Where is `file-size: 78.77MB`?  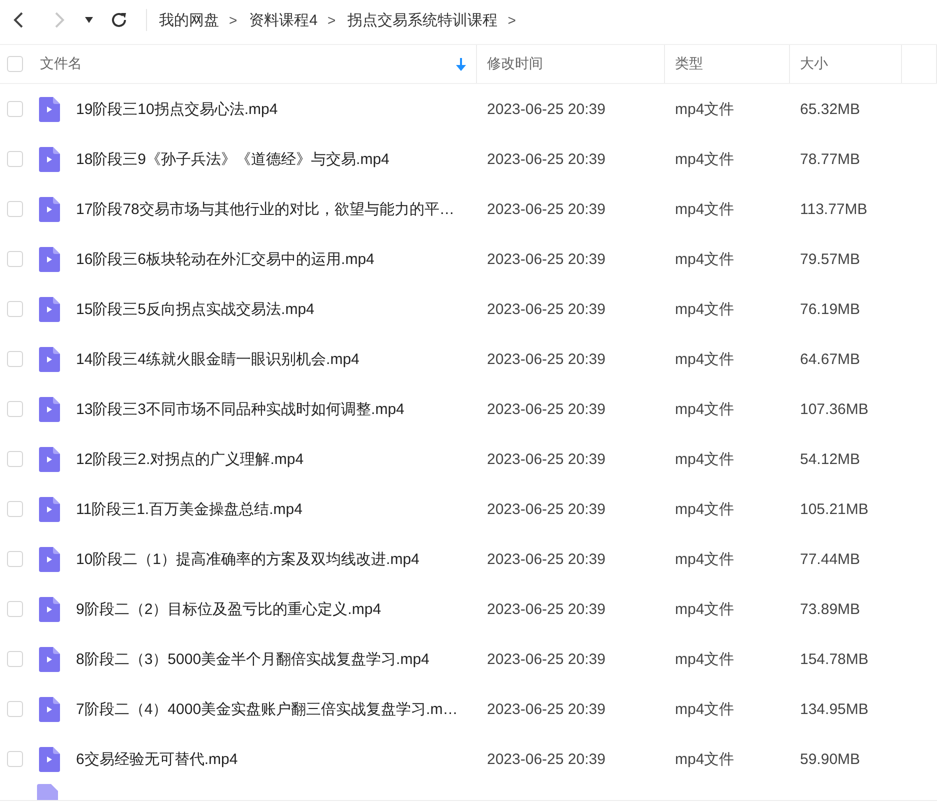 file-size: 78.77MB is located at coordinates (830, 159).